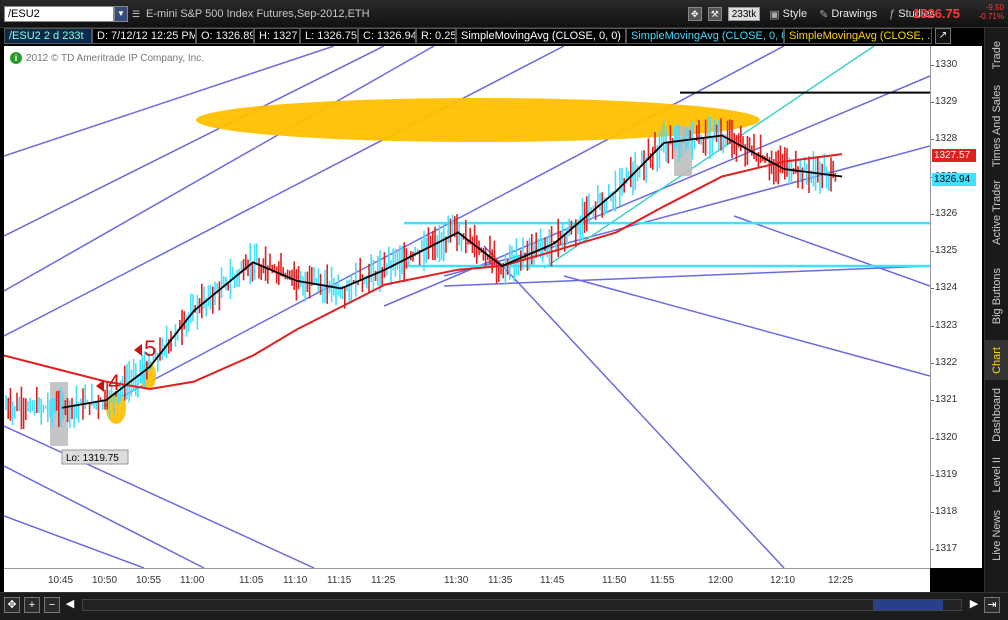 Image resolution: width=1008 pixels, height=620 pixels. Describe the element at coordinates (795, 14) in the screenshot. I see `style-label: Style` at that location.